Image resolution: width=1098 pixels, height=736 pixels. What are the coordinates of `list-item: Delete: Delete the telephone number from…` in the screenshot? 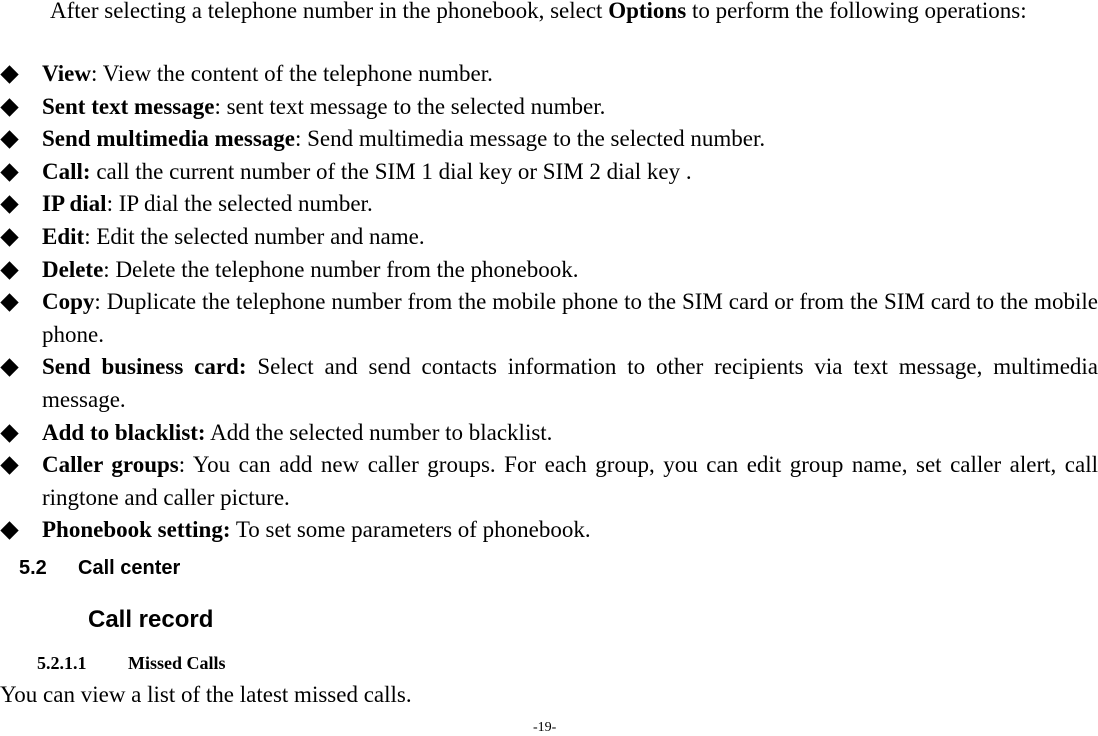 It's located at (549, 270).